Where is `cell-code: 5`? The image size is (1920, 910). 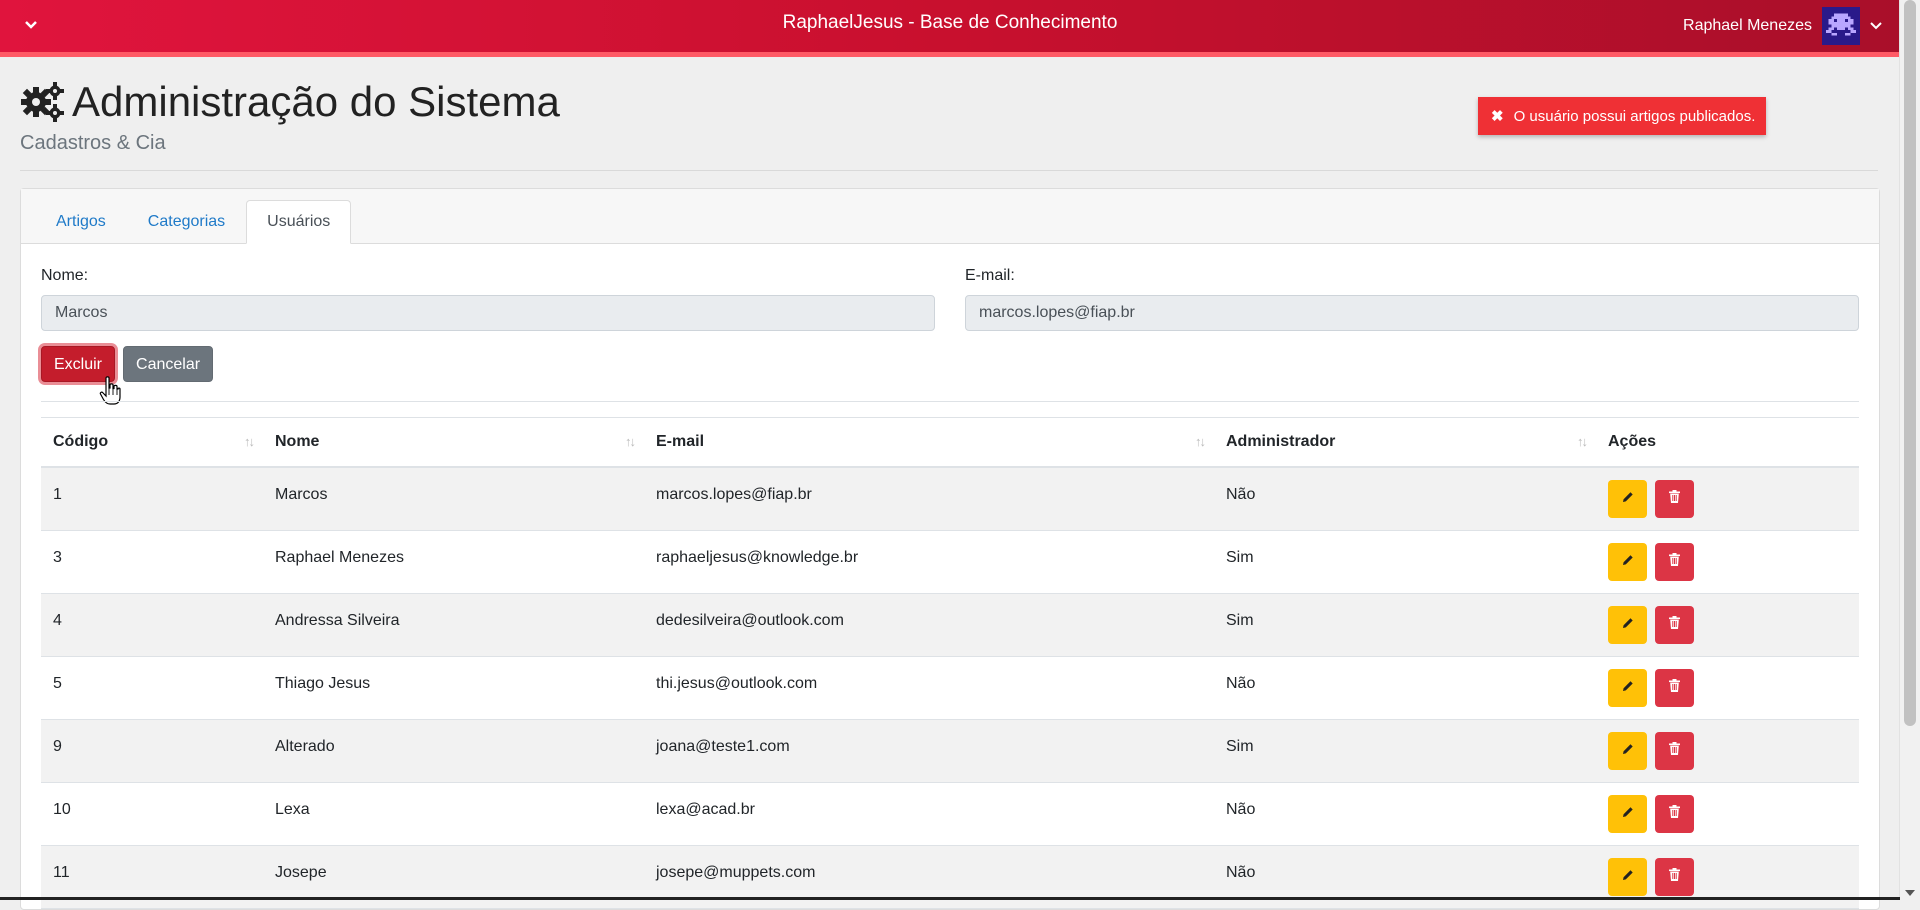
cell-code: 5 is located at coordinates (152, 688).